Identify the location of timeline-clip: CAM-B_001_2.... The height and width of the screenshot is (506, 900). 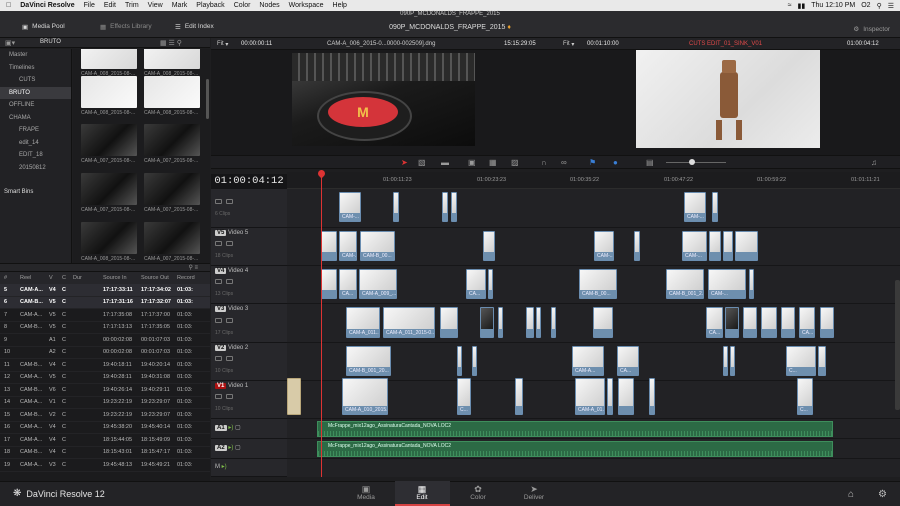
(685, 284).